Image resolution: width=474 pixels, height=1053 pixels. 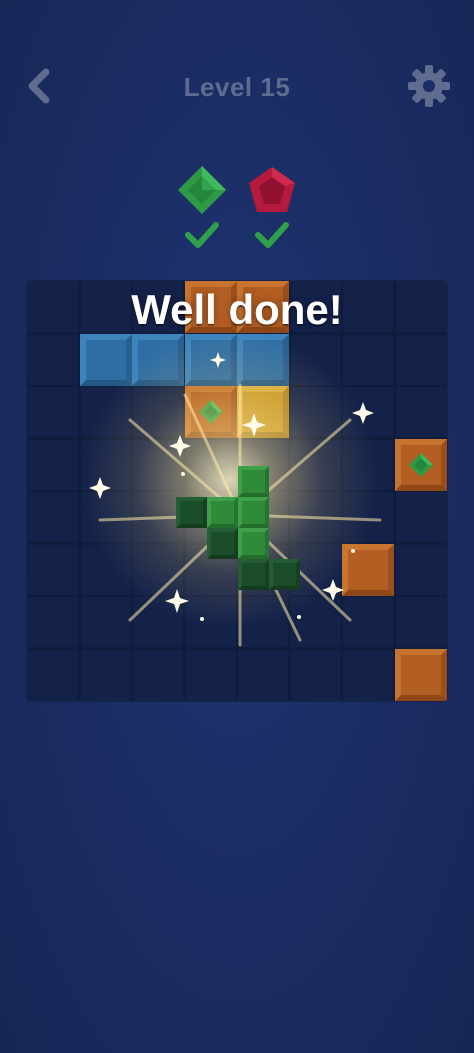 What do you see at coordinates (237, 210) in the screenshot?
I see `goal-tracker` at bounding box center [237, 210].